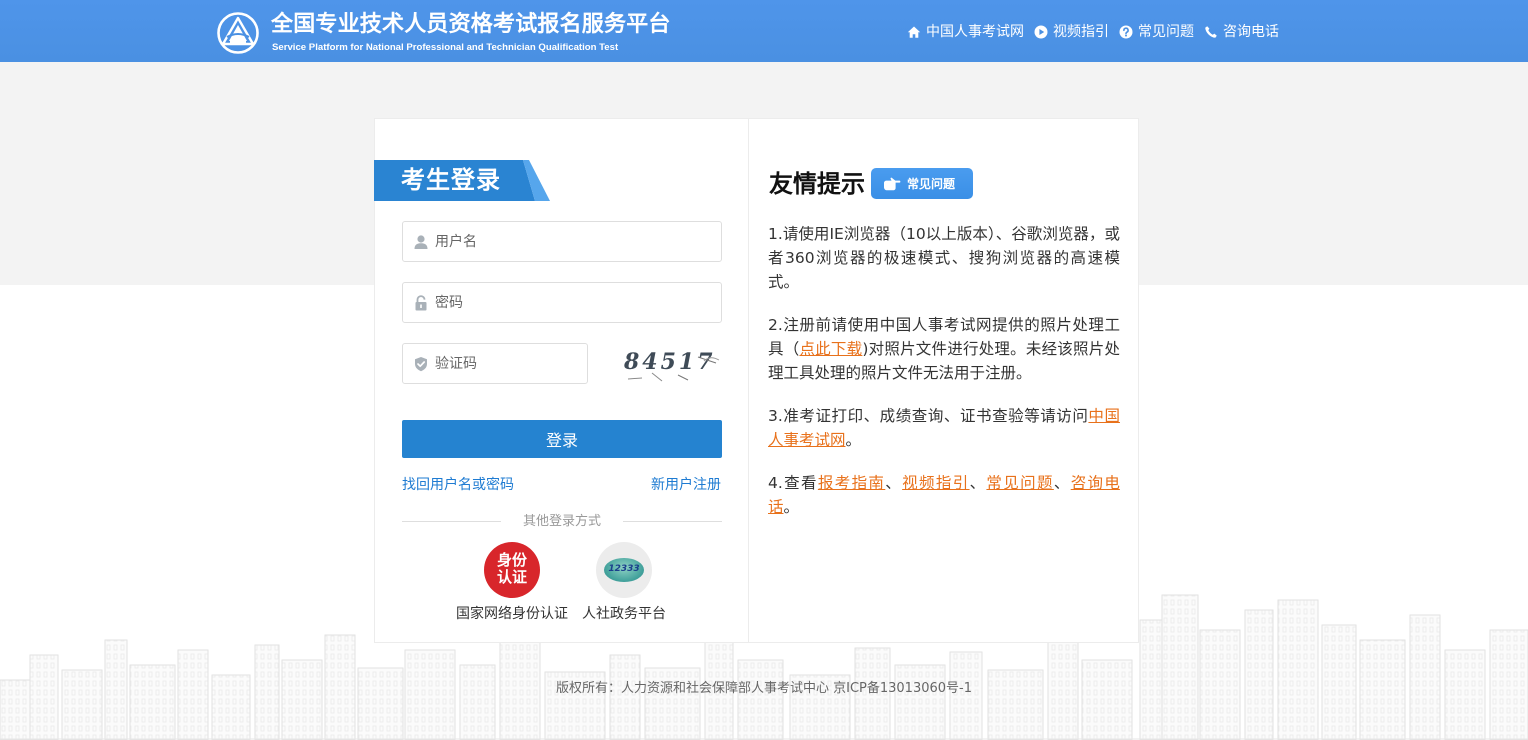  I want to click on register-link: 新用户注册, so click(686, 485).